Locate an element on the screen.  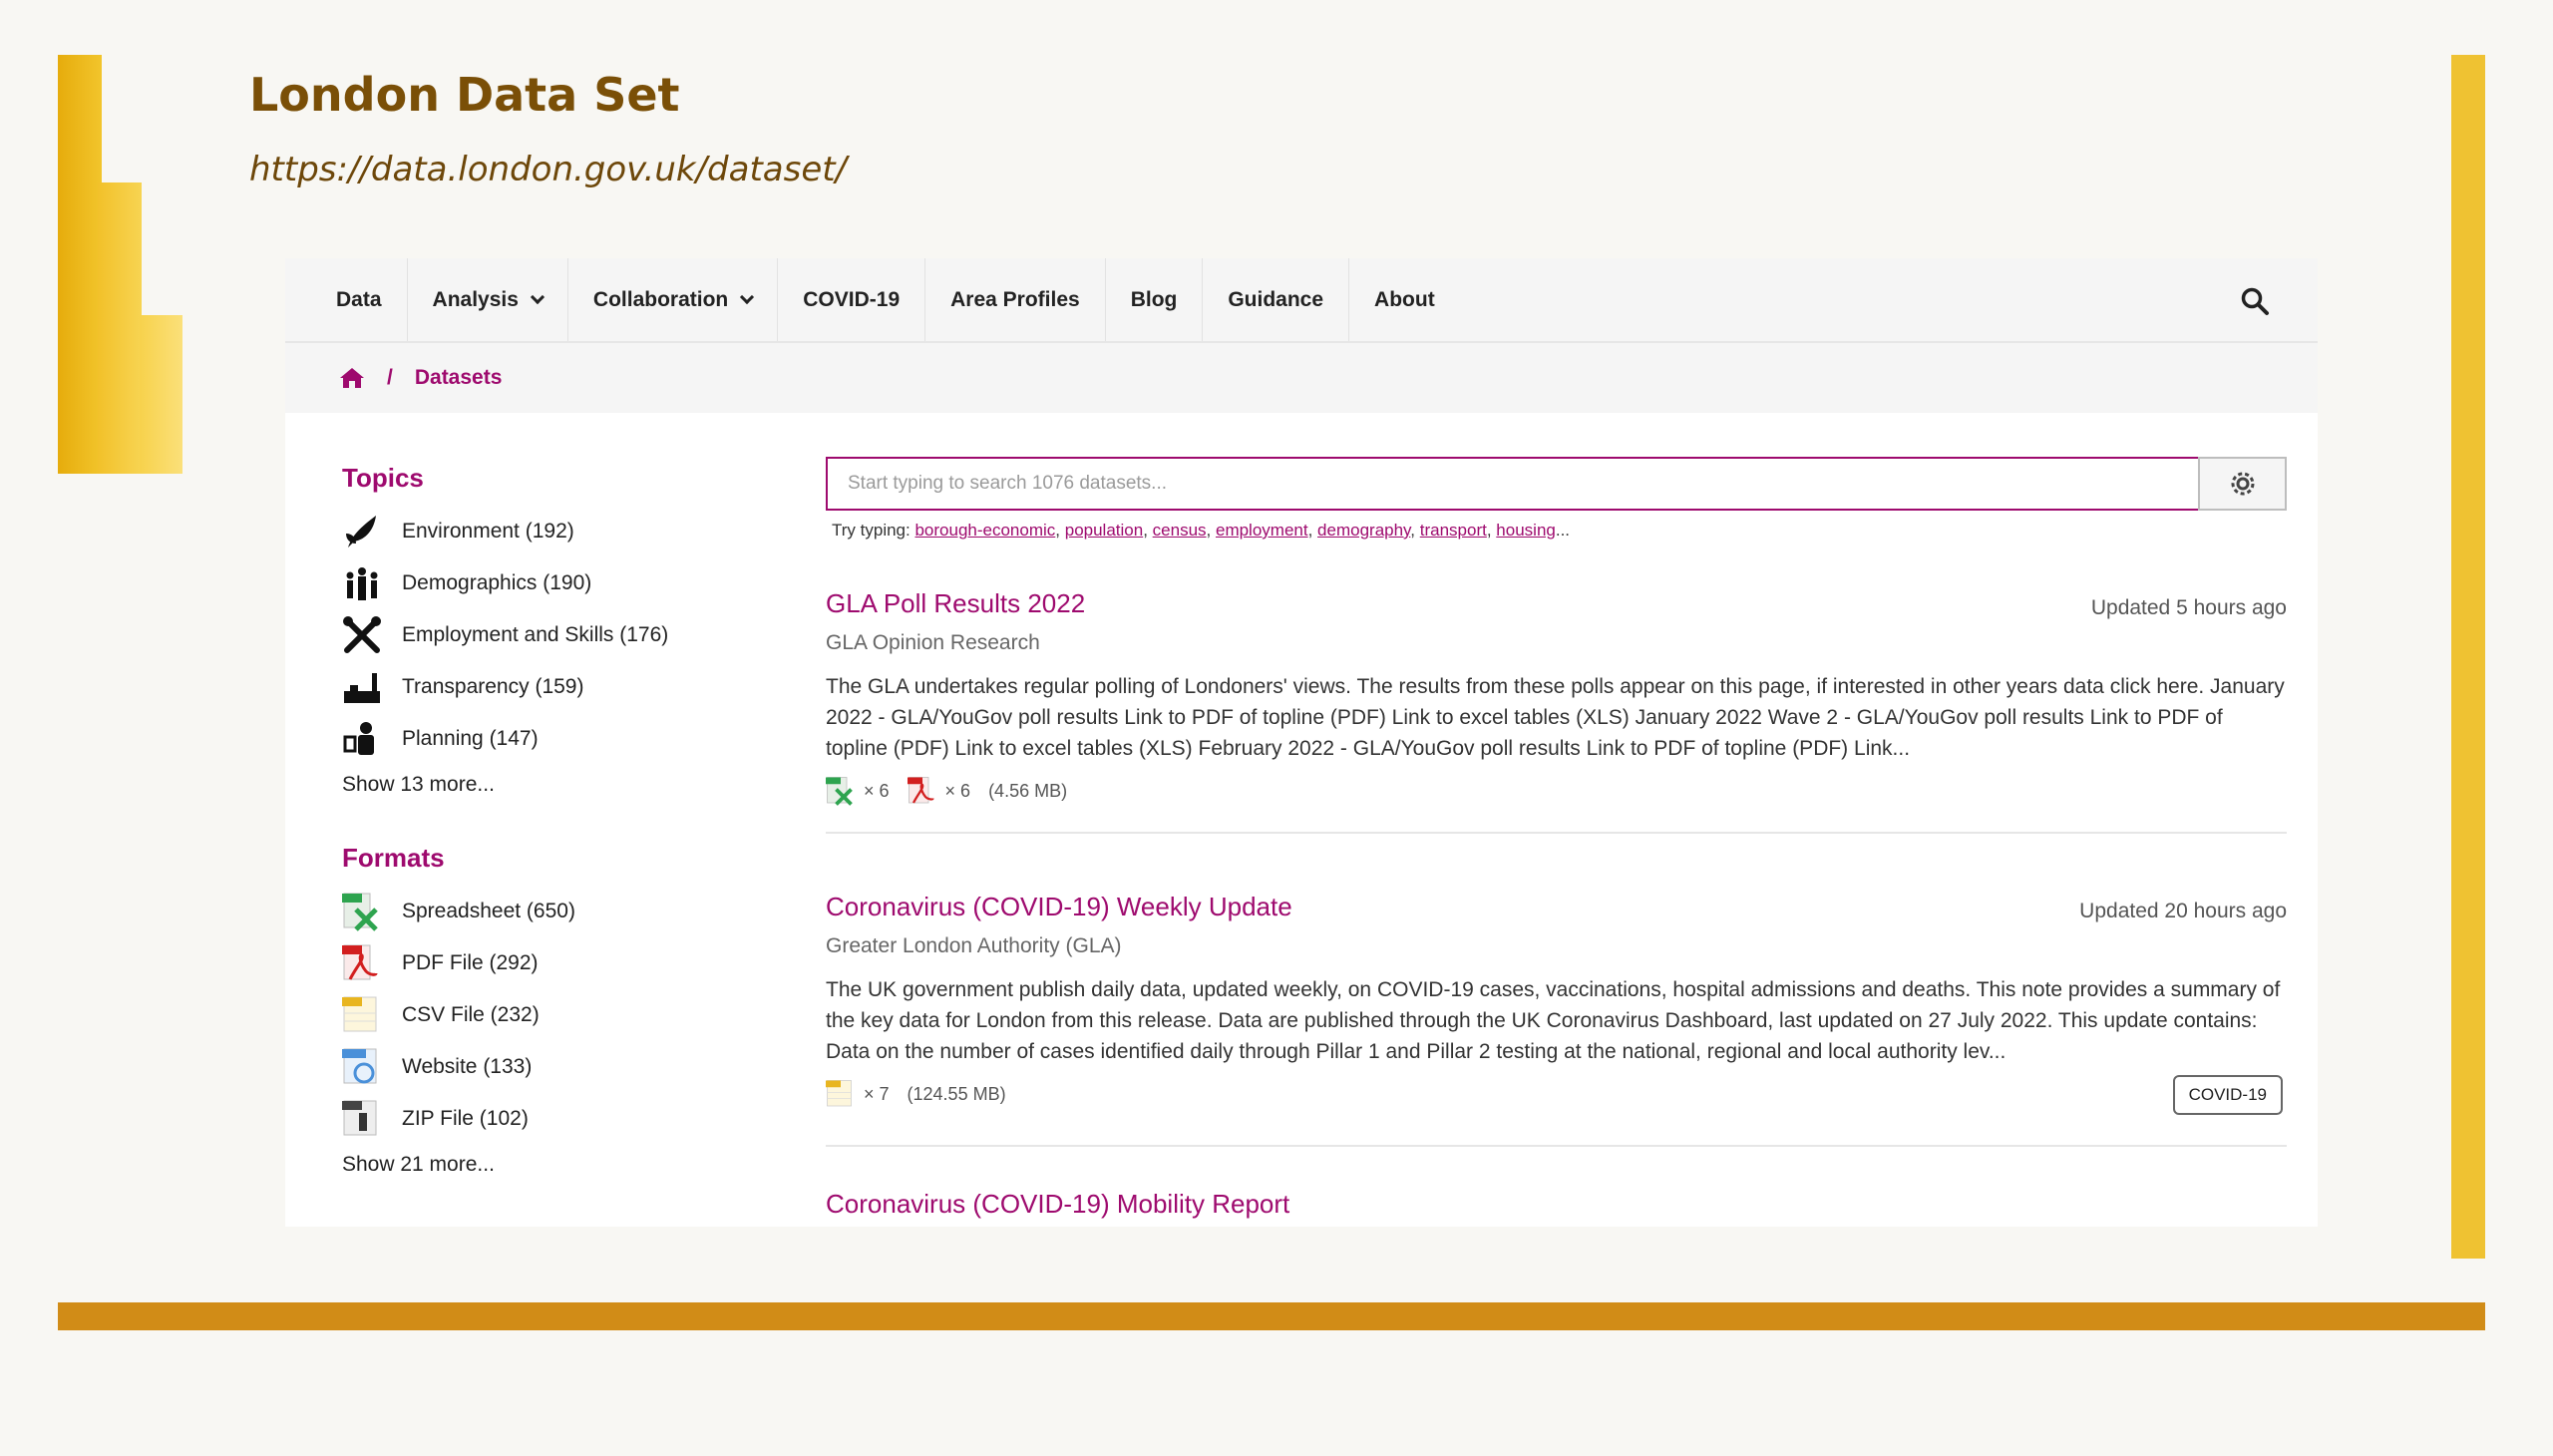
slide-title: London Data Set is located at coordinates (465, 95).